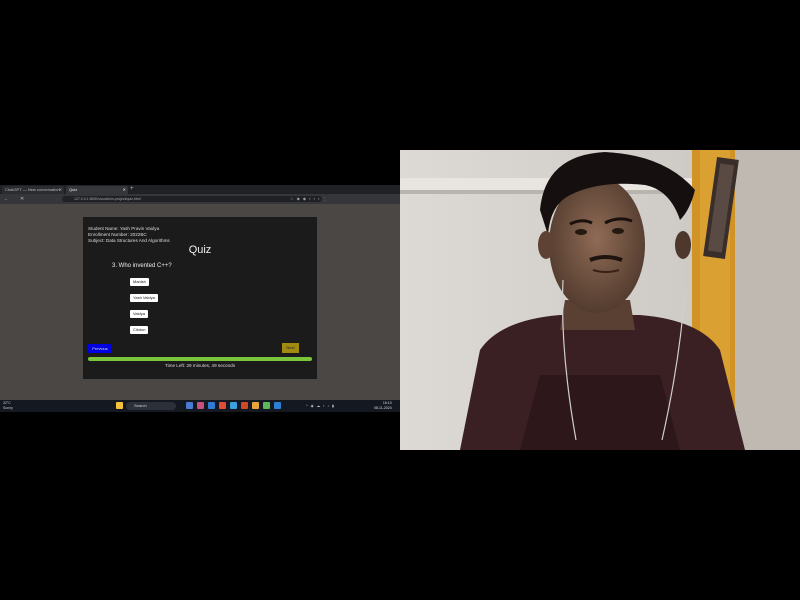 The image size is (800, 600). I want to click on option-button: Vaidya, so click(139, 314).